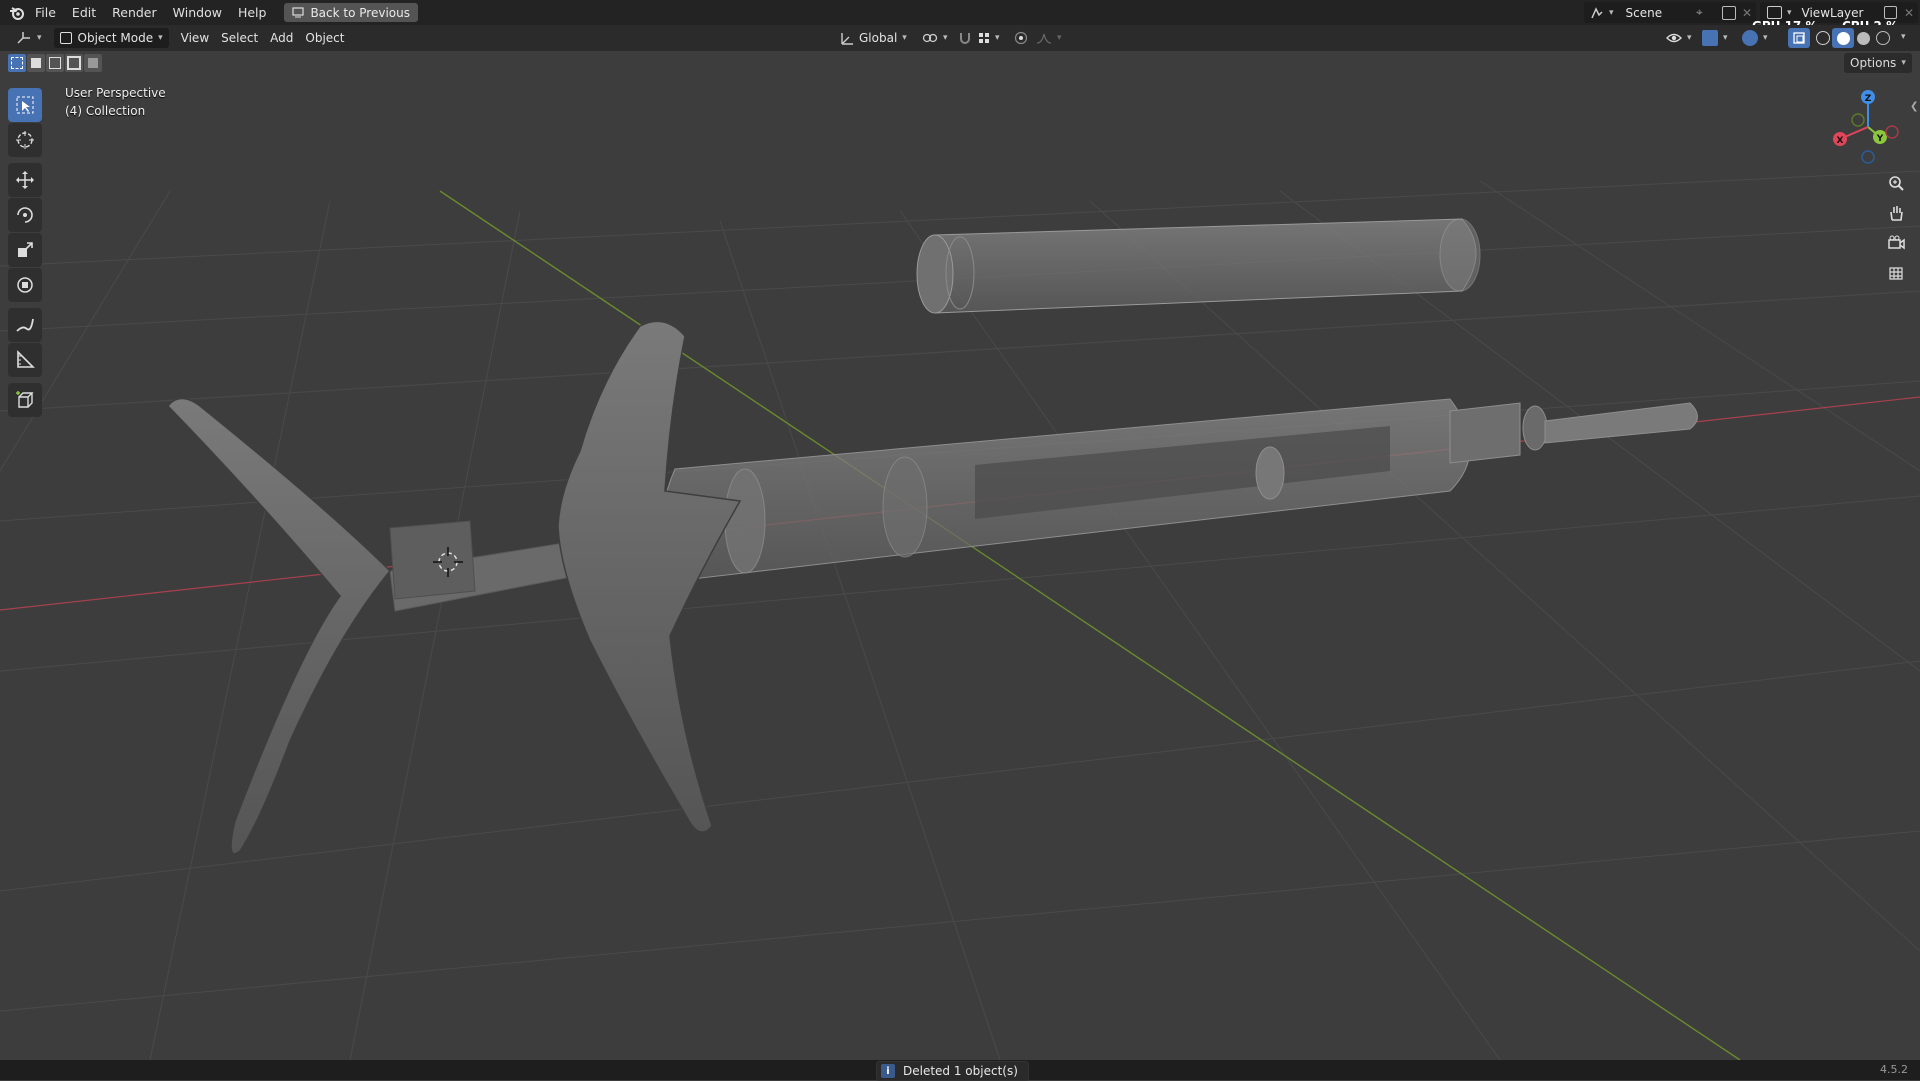 Image resolution: width=1920 pixels, height=1081 pixels. I want to click on overlays-toggle: ▾, so click(1755, 38).